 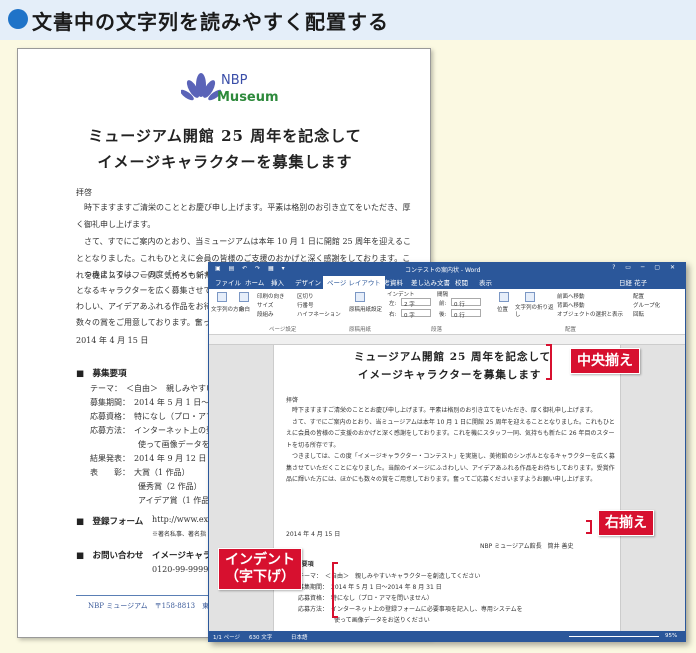 What do you see at coordinates (146, 486) in the screenshot?
I see `doc-req-line: 優秀賞（2 作品）` at bounding box center [146, 486].